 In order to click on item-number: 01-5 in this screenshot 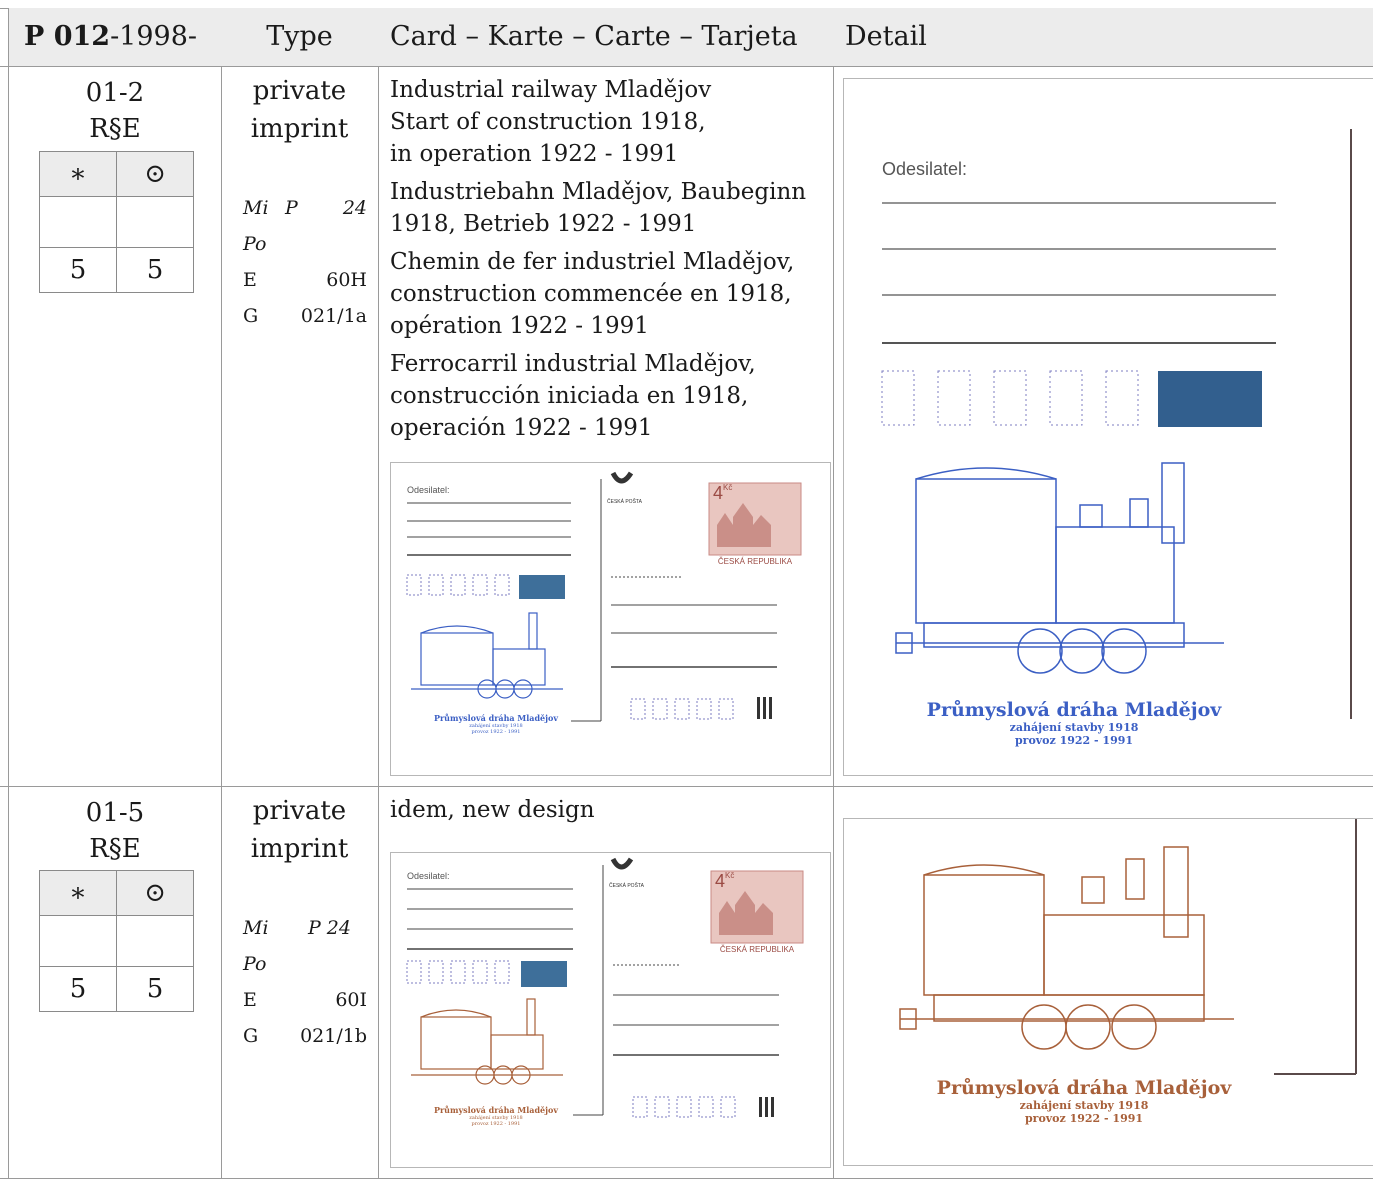, I will do `click(115, 813)`.